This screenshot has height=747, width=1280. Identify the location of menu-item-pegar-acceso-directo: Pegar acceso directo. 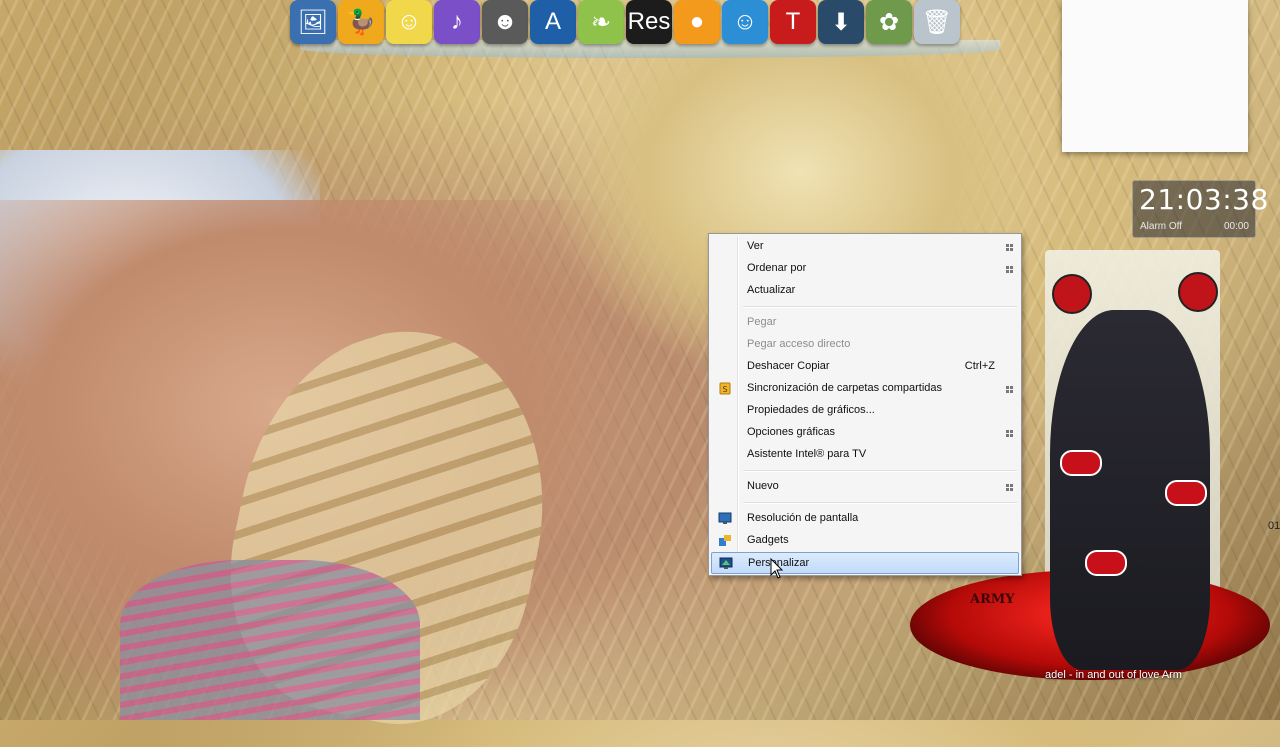
(865, 345).